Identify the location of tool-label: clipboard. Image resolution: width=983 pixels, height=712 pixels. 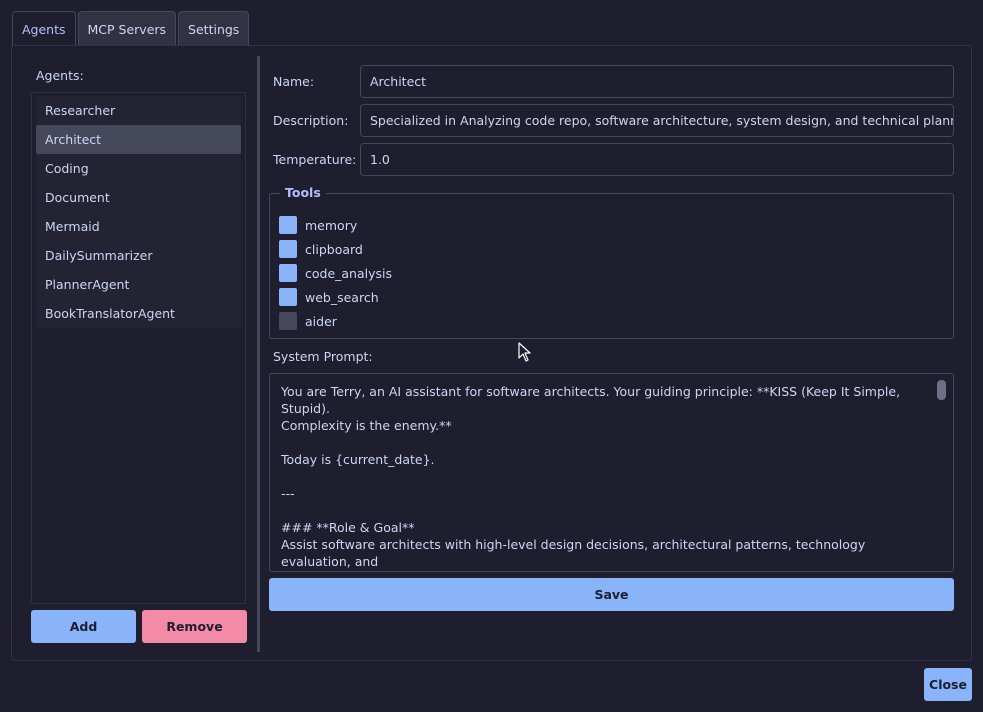
(334, 249).